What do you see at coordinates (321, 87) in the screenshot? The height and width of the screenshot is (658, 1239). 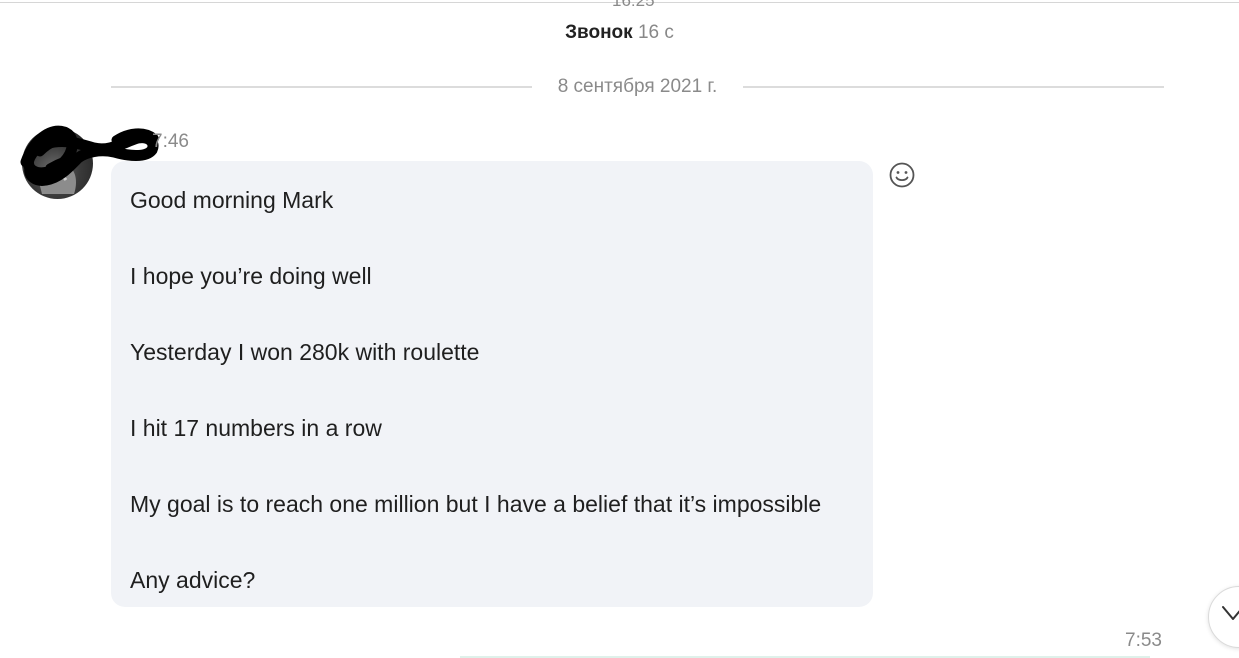 I see `date-separator-line-left` at bounding box center [321, 87].